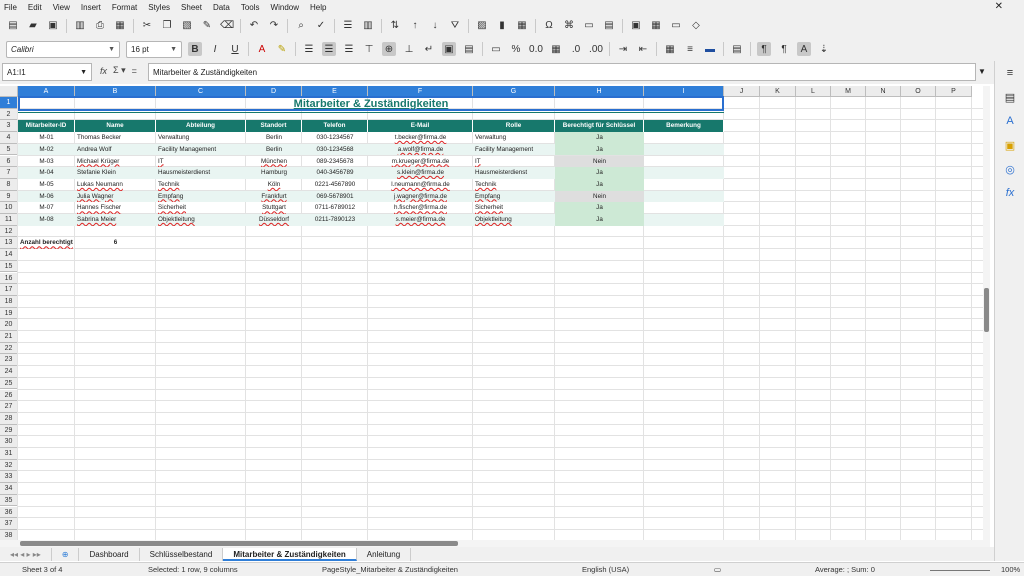  Describe the element at coordinates (696, 26) in the screenshot. I see `show-draw-functions-icon: ◇` at that location.